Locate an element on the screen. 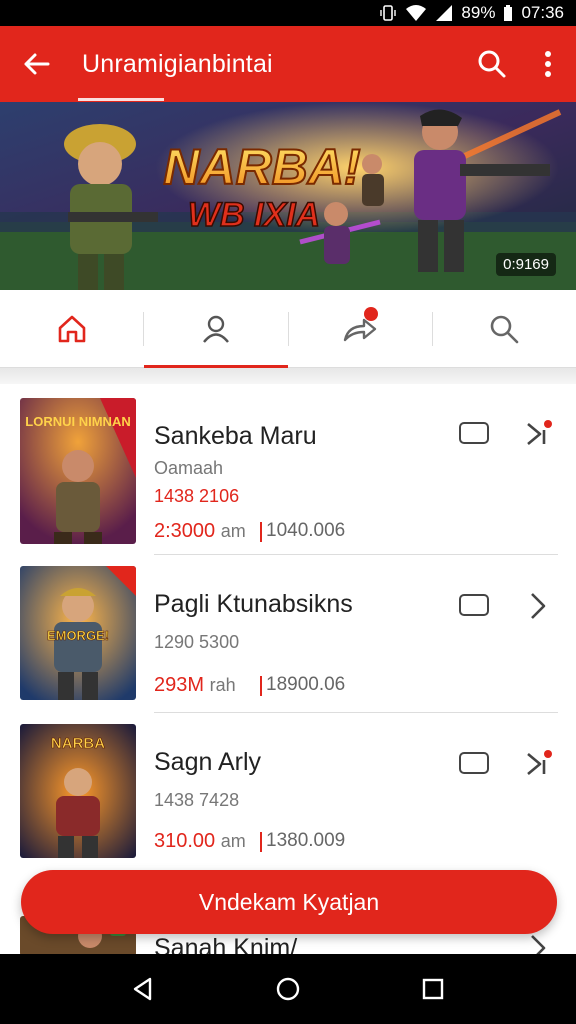 The image size is (576, 1024). tab-home is located at coordinates (71, 328).